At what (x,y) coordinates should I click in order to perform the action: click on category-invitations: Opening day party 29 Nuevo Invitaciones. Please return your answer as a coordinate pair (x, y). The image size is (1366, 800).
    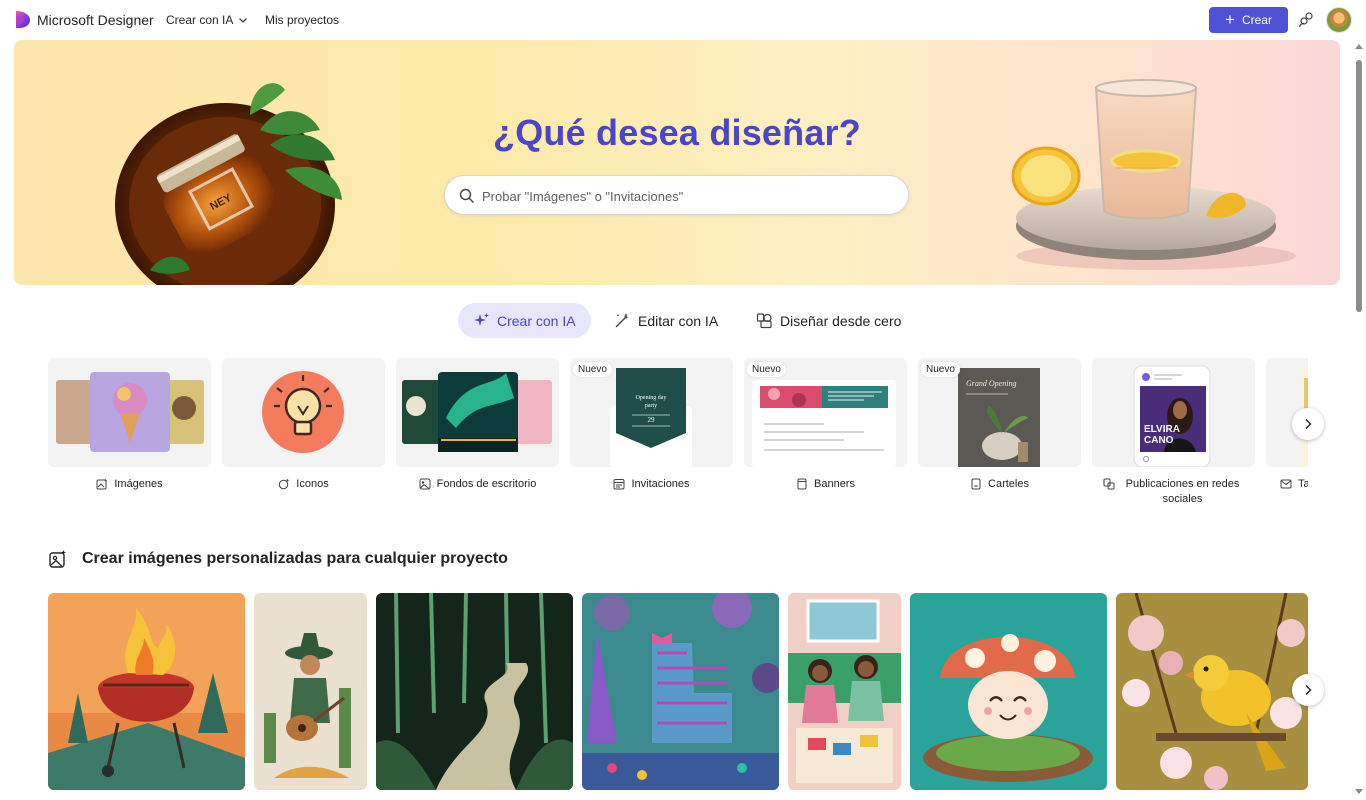
    Looking at the image, I should click on (651, 425).